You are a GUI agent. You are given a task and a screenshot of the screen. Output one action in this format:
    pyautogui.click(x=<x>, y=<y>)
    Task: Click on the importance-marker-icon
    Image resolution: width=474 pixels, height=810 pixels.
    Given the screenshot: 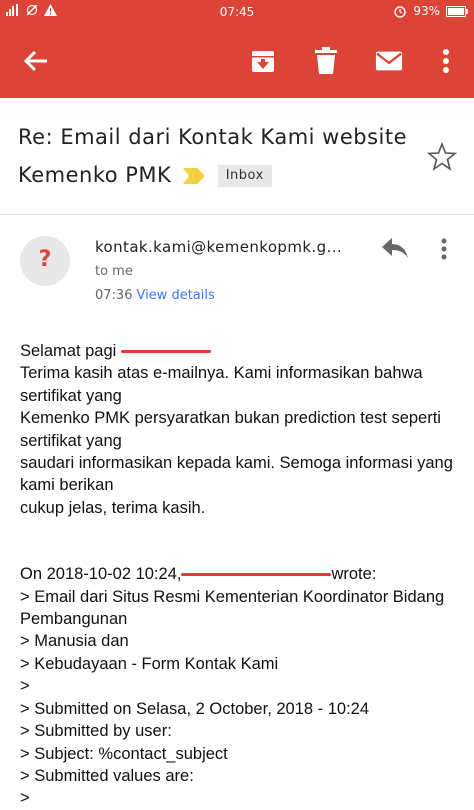 What is the action you would take?
    pyautogui.click(x=193, y=176)
    